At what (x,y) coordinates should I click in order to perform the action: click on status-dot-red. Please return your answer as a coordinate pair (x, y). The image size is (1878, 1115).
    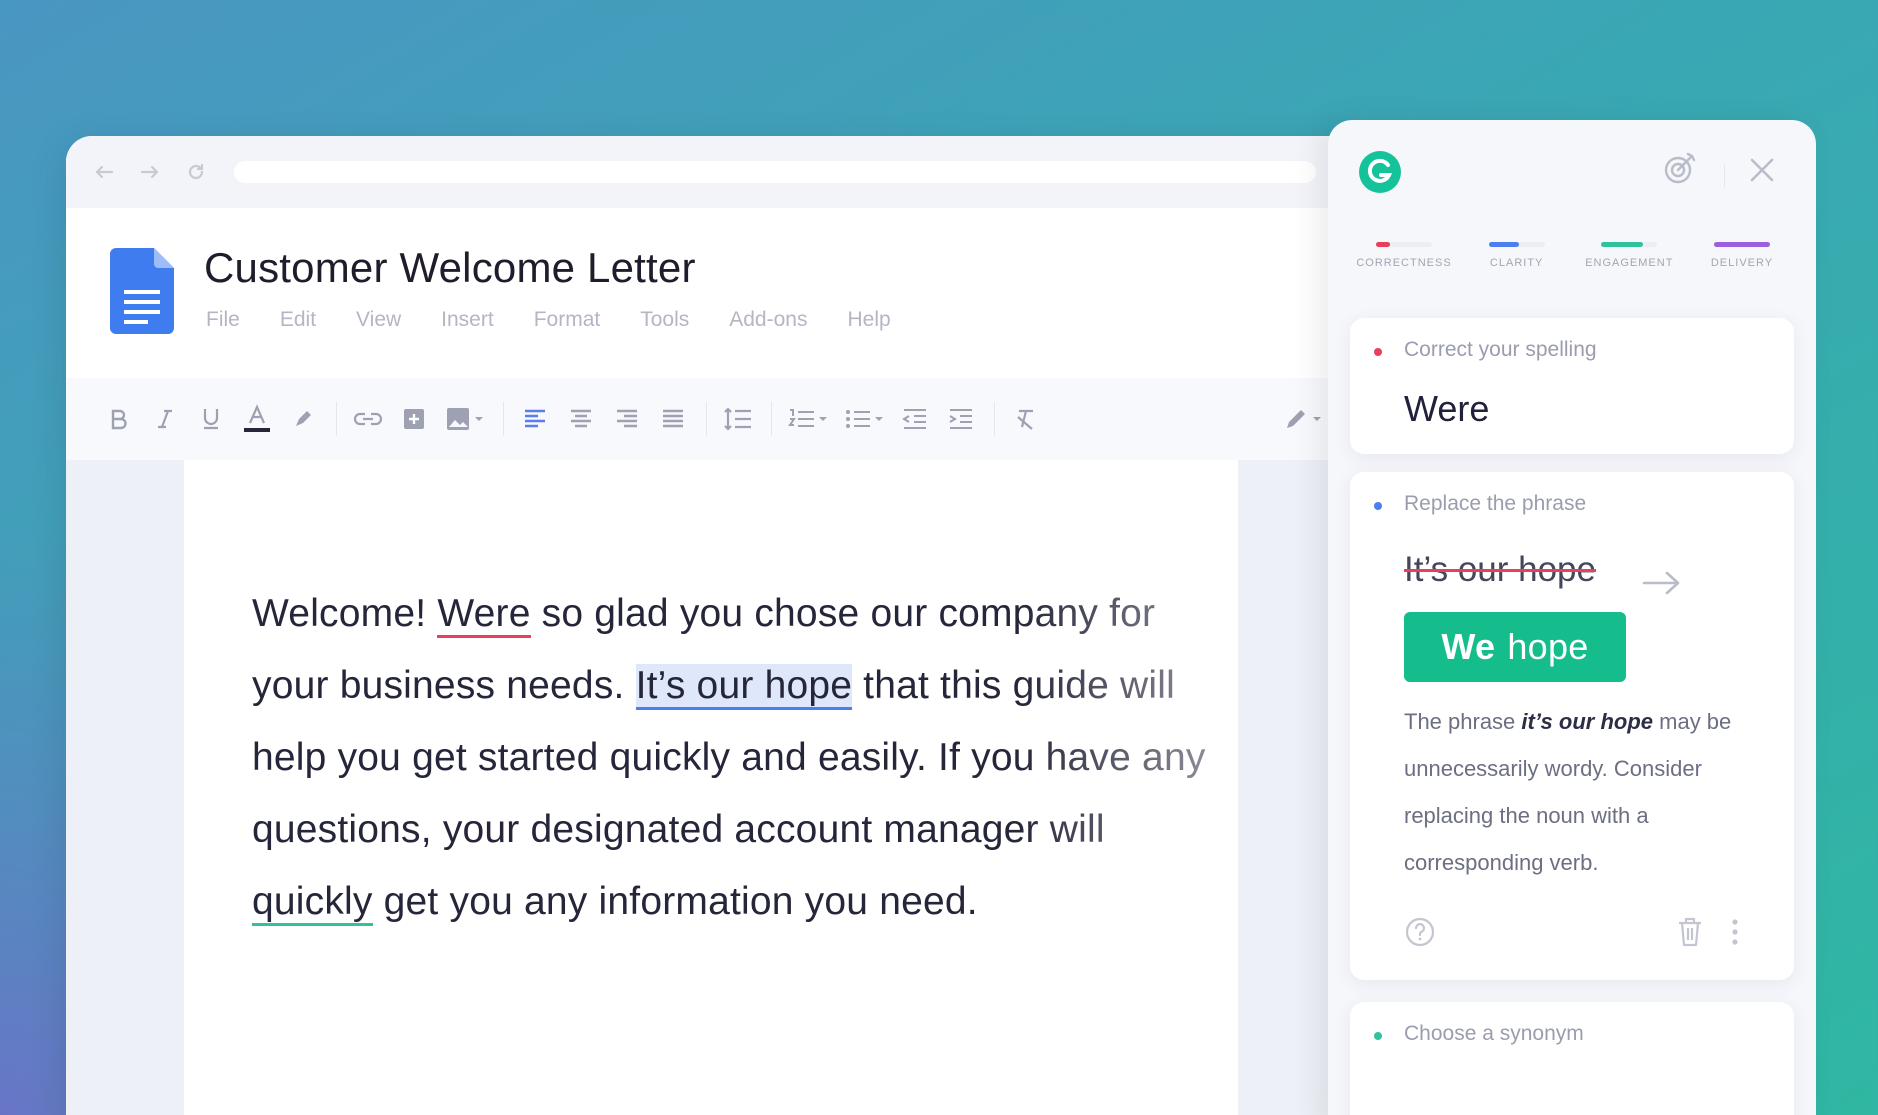
    Looking at the image, I should click on (1378, 352).